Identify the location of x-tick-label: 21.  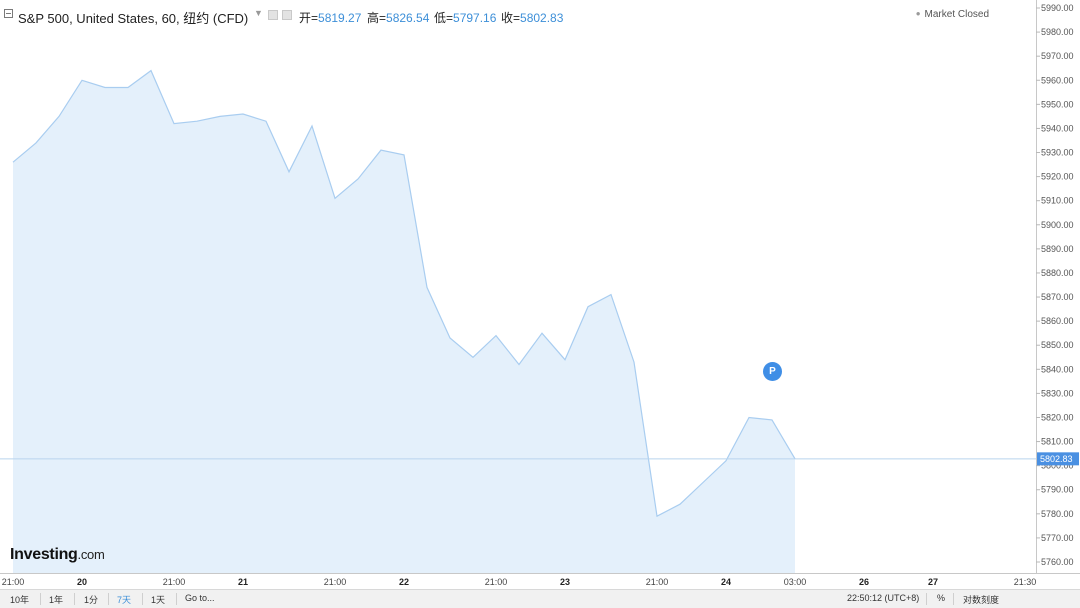
(243, 582).